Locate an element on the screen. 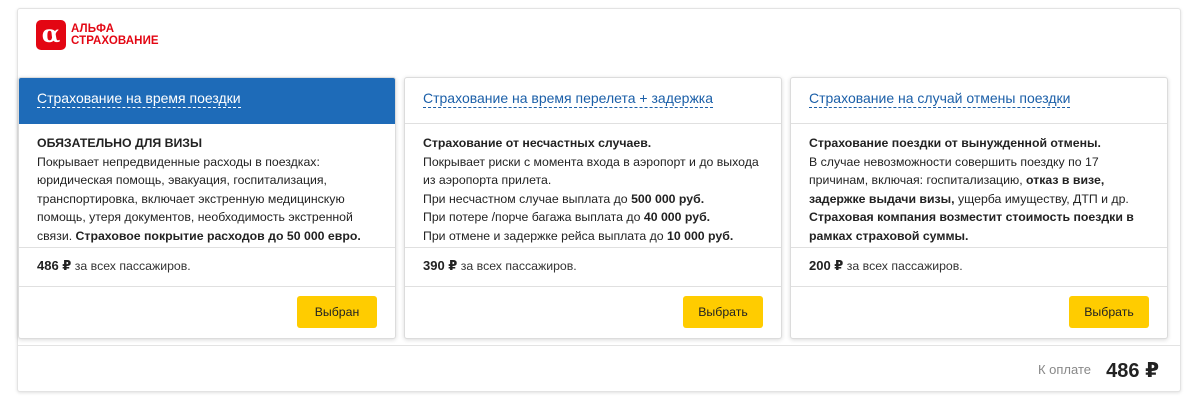  card-header: Страхование на время поездки is located at coordinates (207, 101).